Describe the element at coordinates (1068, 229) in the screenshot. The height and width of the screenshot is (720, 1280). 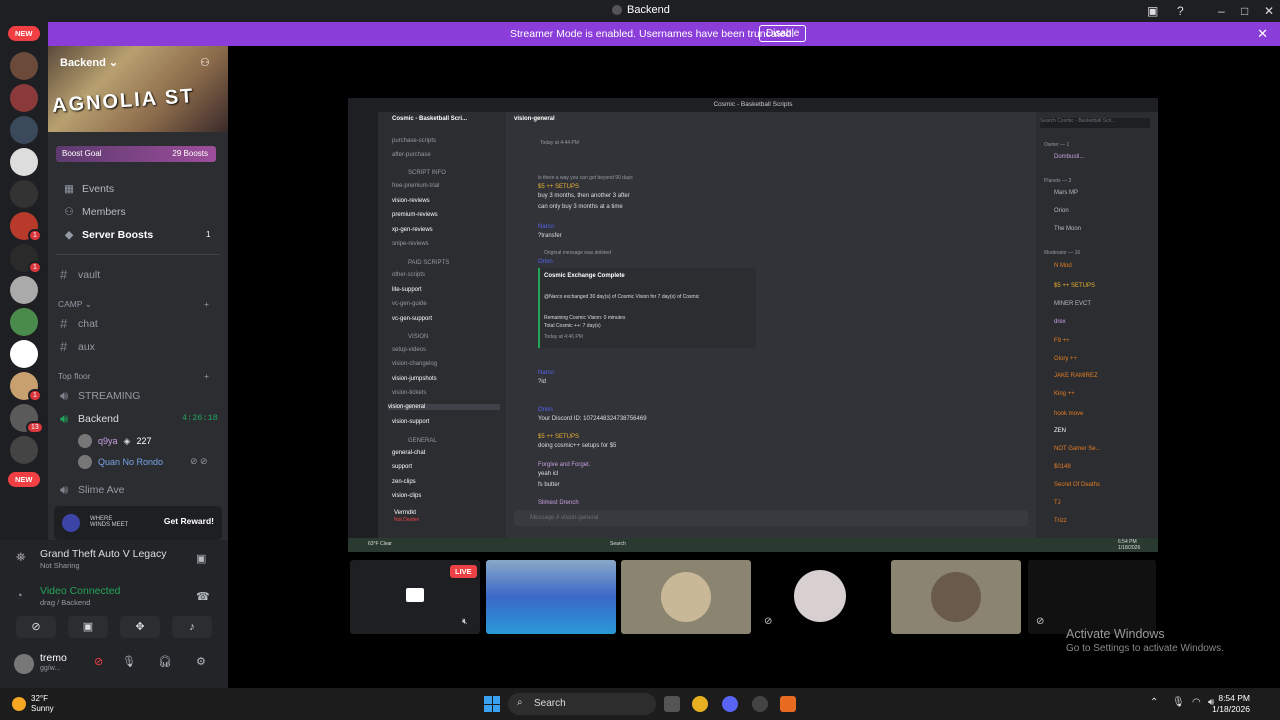
I see `inner-member: The Moon` at that location.